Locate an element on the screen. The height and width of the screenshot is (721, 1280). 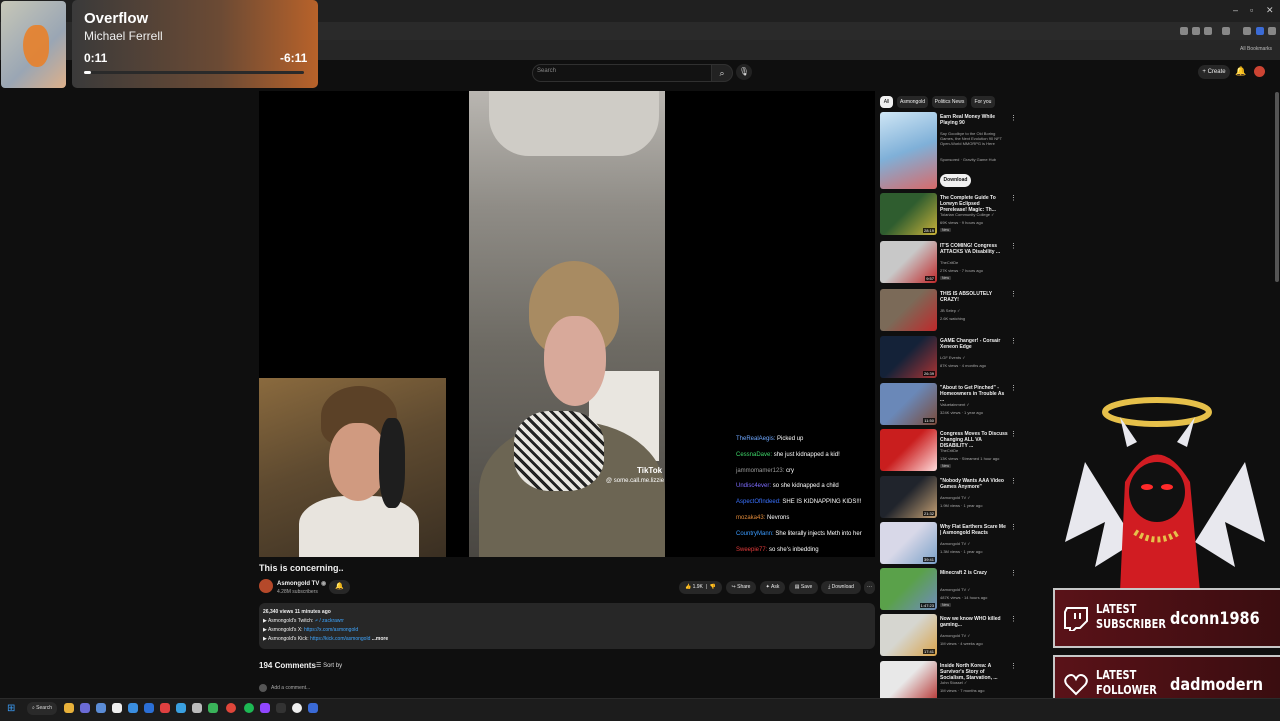
ad-more-icon: ⋮ is located at coordinates (1013, 118).